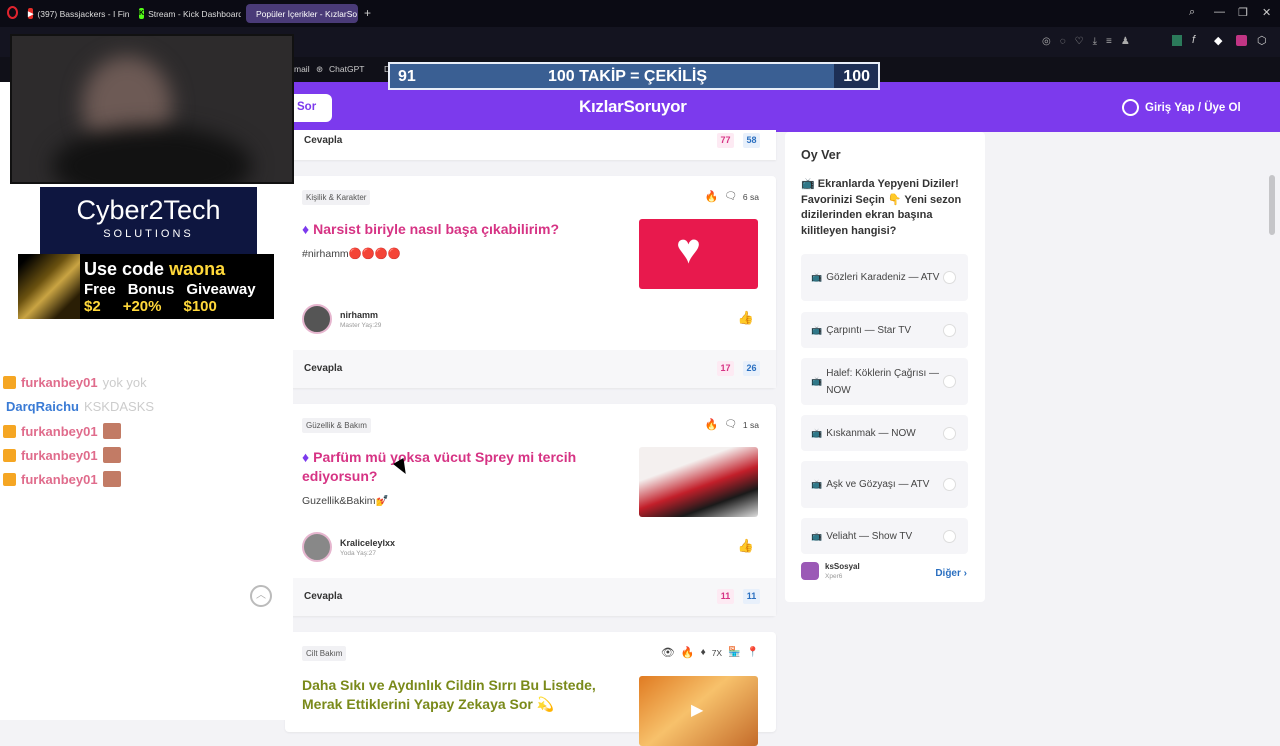 The image size is (1280, 746). What do you see at coordinates (1193, 40) in the screenshot?
I see `formula-extension-icon: f` at bounding box center [1193, 40].